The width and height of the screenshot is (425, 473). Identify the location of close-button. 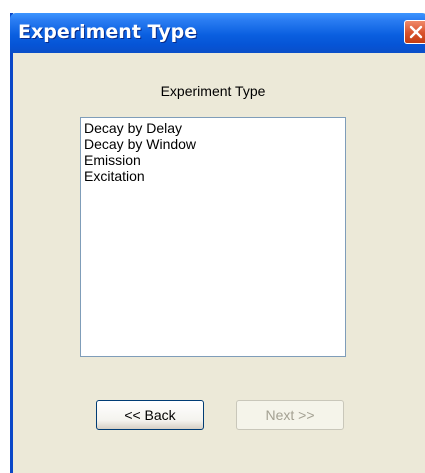
(414, 32).